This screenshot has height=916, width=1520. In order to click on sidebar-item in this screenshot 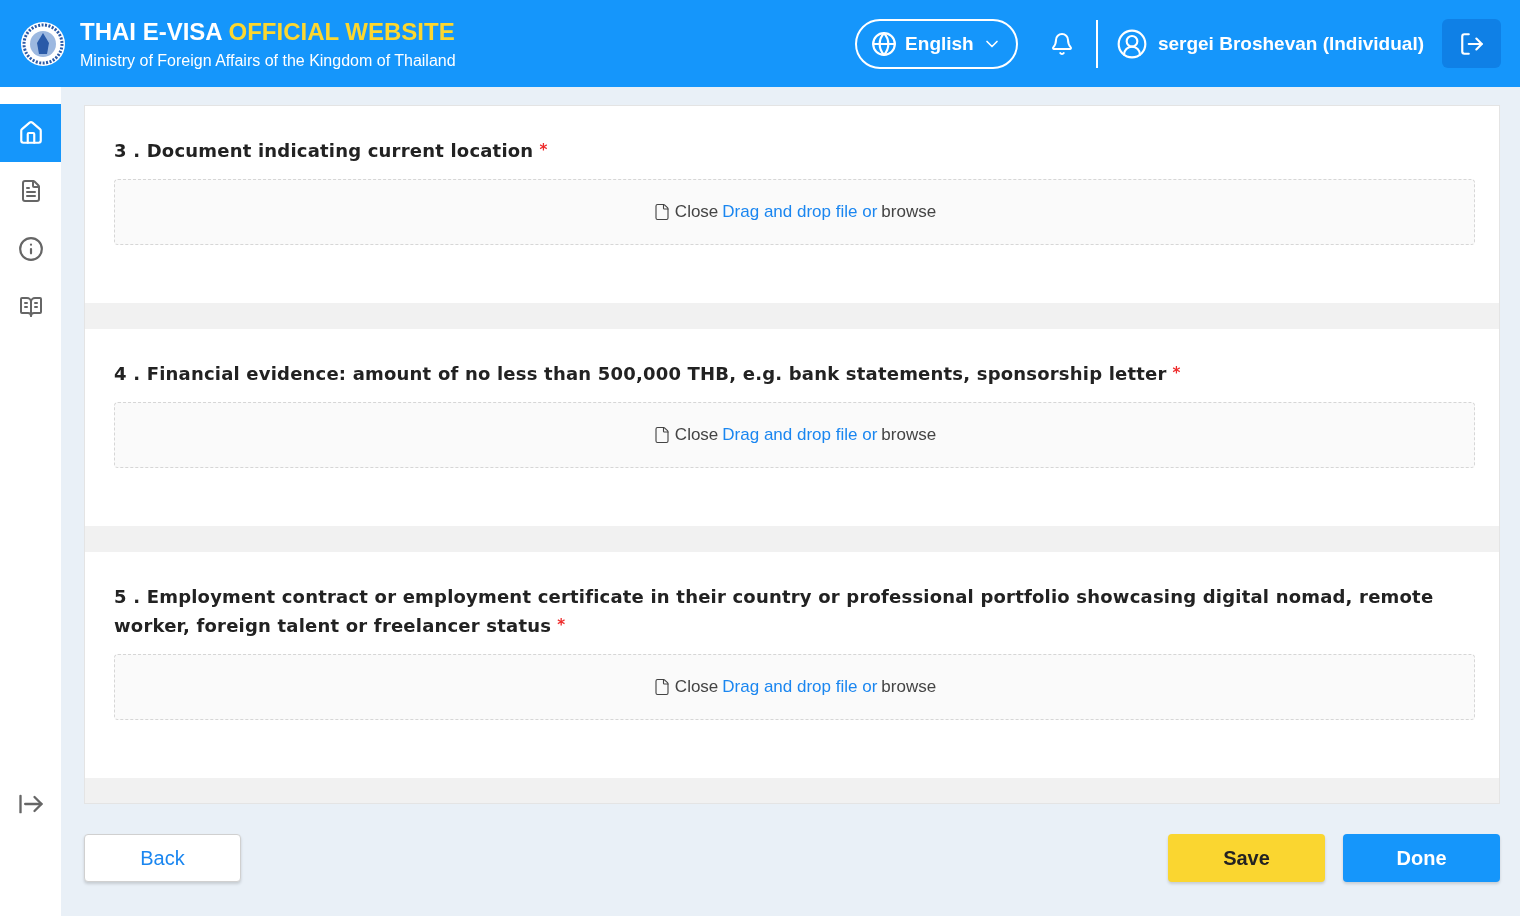, I will do `click(30, 133)`.